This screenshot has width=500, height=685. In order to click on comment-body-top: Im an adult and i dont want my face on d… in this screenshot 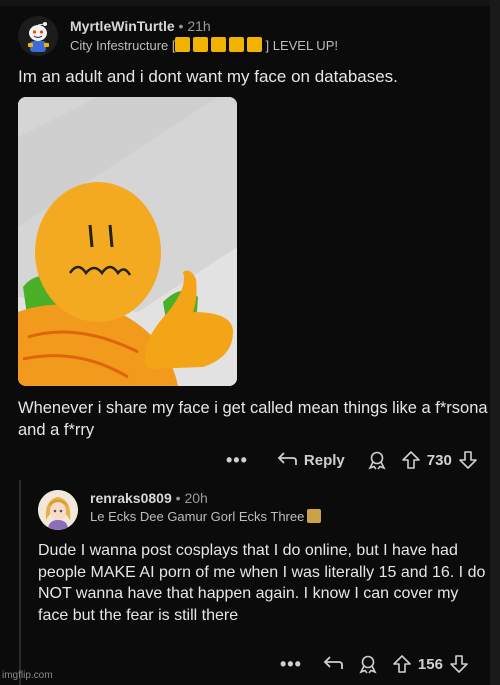, I will do `click(208, 76)`.